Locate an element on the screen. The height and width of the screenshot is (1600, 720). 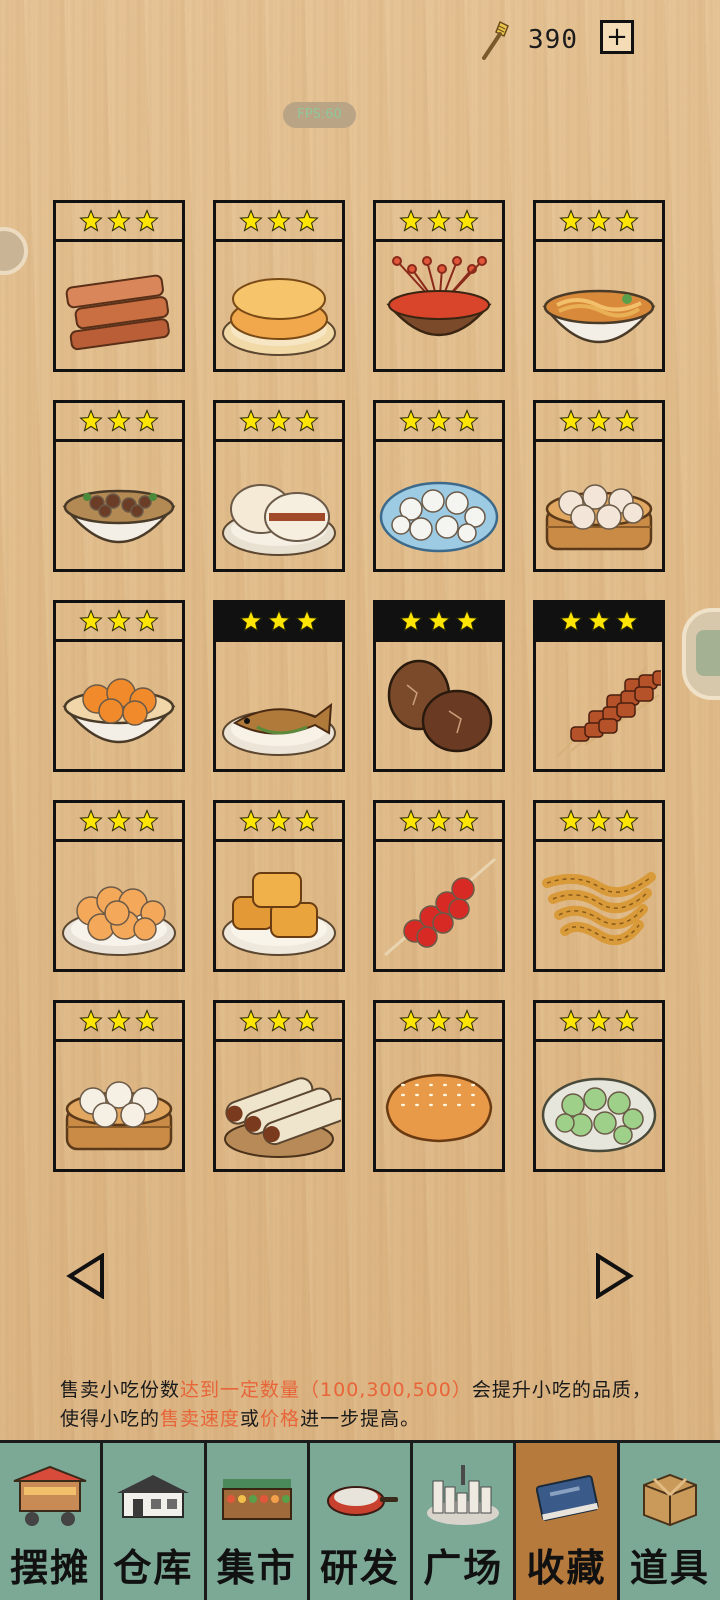
collection-card-gua-bao is located at coordinates (279, 486).